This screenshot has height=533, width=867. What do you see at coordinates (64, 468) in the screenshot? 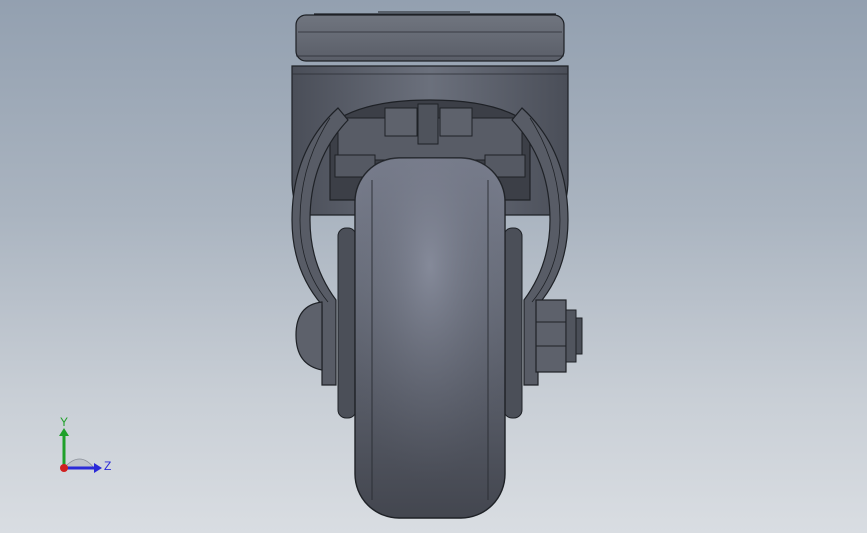
I see `x-axis-dot` at bounding box center [64, 468].